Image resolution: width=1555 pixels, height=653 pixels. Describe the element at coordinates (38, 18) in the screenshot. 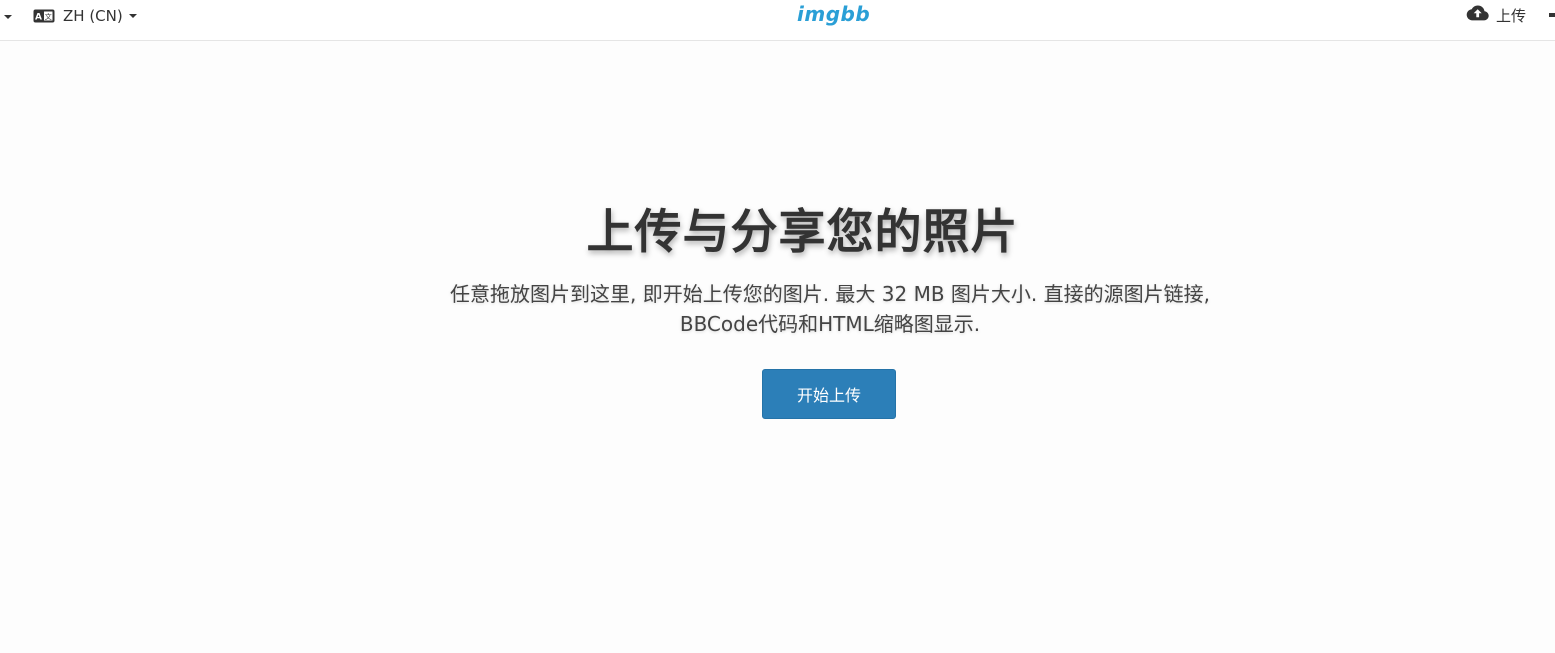

I see `svg-text: A` at that location.